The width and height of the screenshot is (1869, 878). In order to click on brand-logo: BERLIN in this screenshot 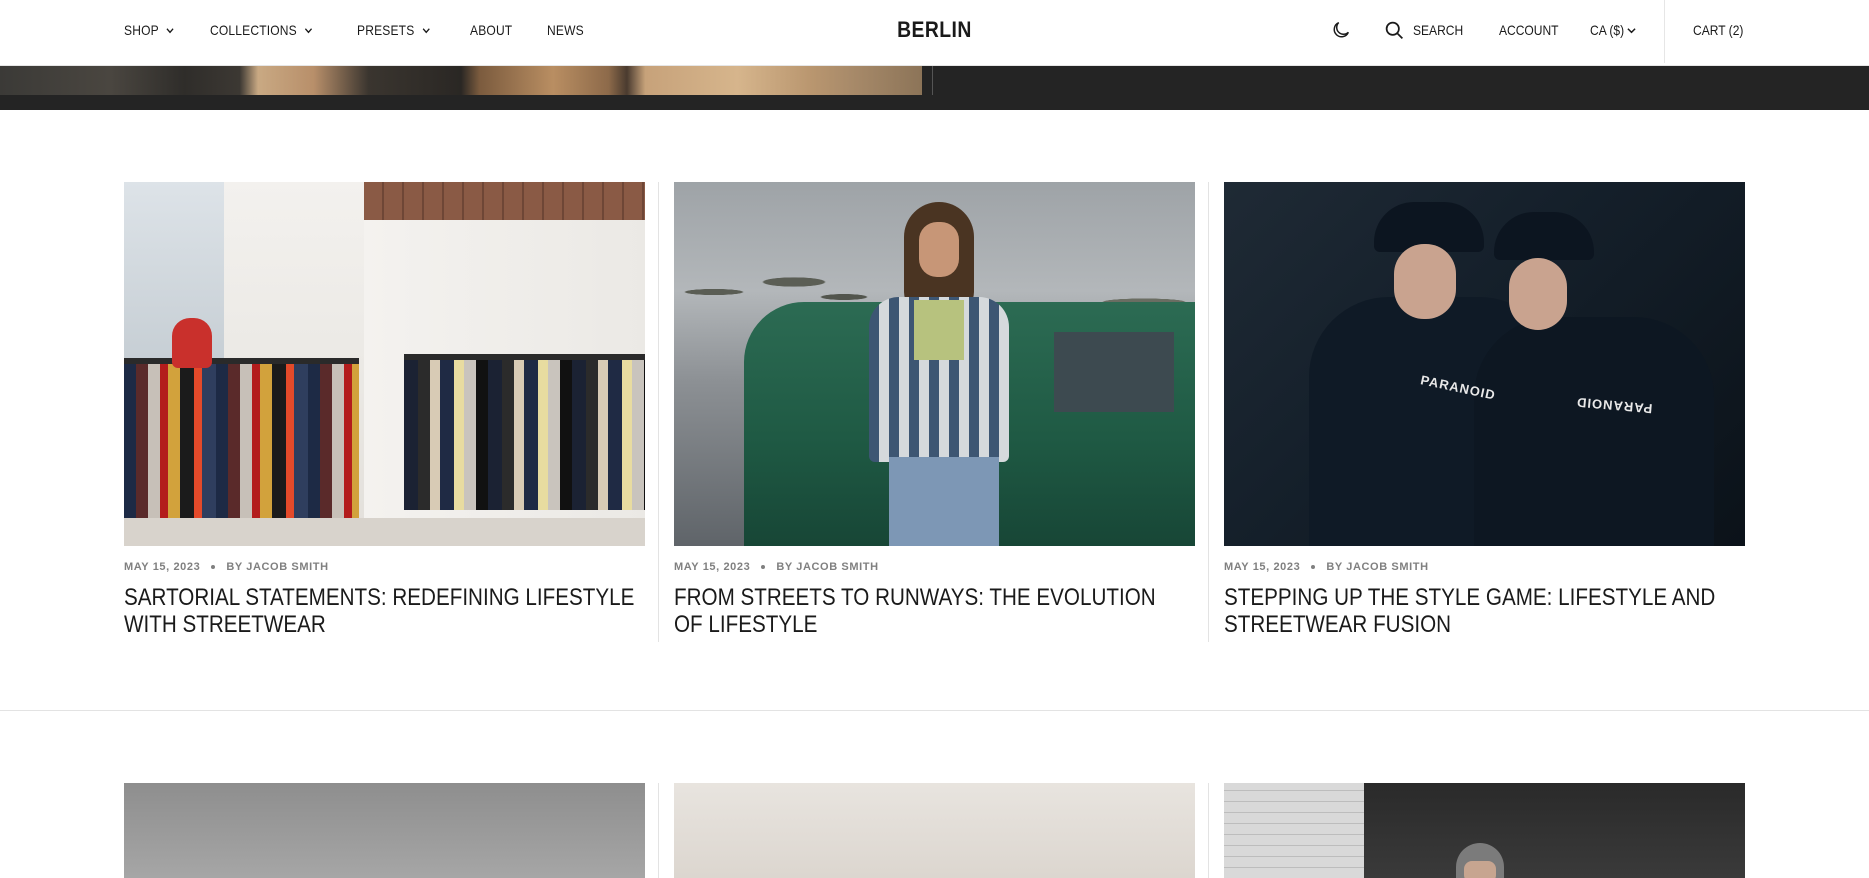, I will do `click(934, 30)`.